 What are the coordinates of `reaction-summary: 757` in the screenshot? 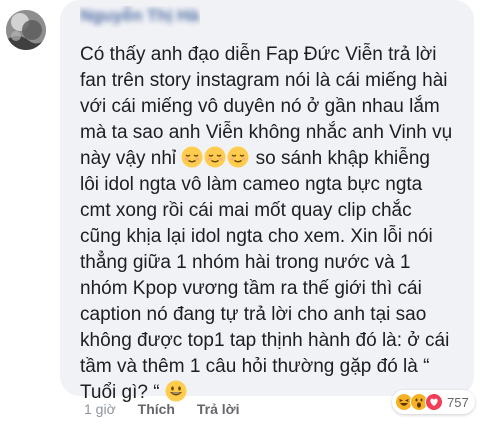 It's located at (433, 402).